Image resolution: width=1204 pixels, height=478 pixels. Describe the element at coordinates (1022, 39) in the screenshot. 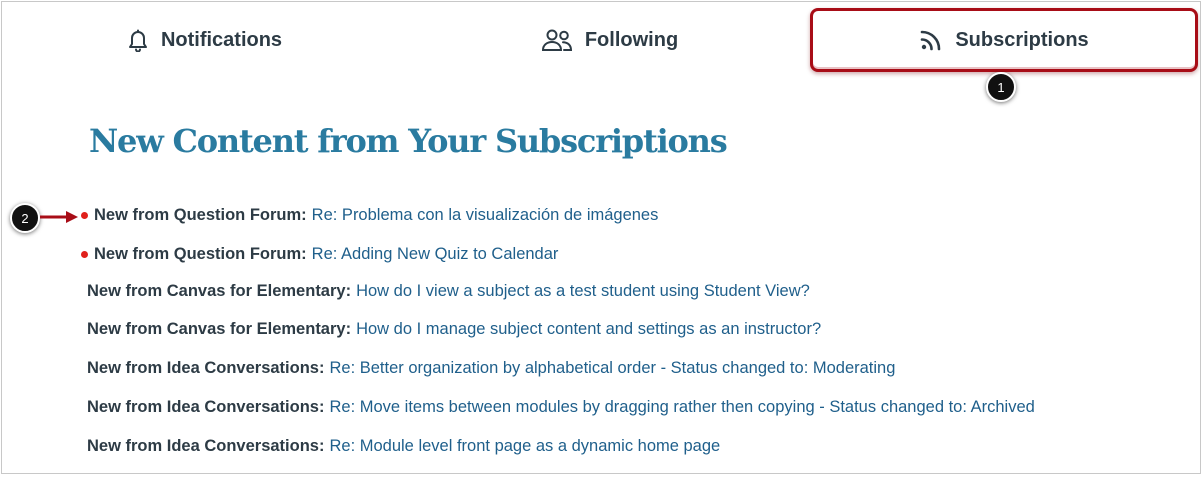

I see `tab-subscriptions-label: Subscriptions` at that location.